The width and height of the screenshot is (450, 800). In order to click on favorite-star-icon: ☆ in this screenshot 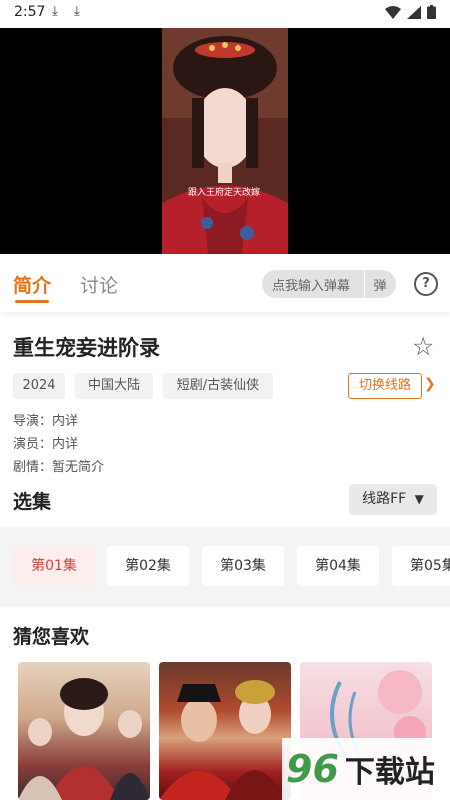, I will do `click(423, 346)`.